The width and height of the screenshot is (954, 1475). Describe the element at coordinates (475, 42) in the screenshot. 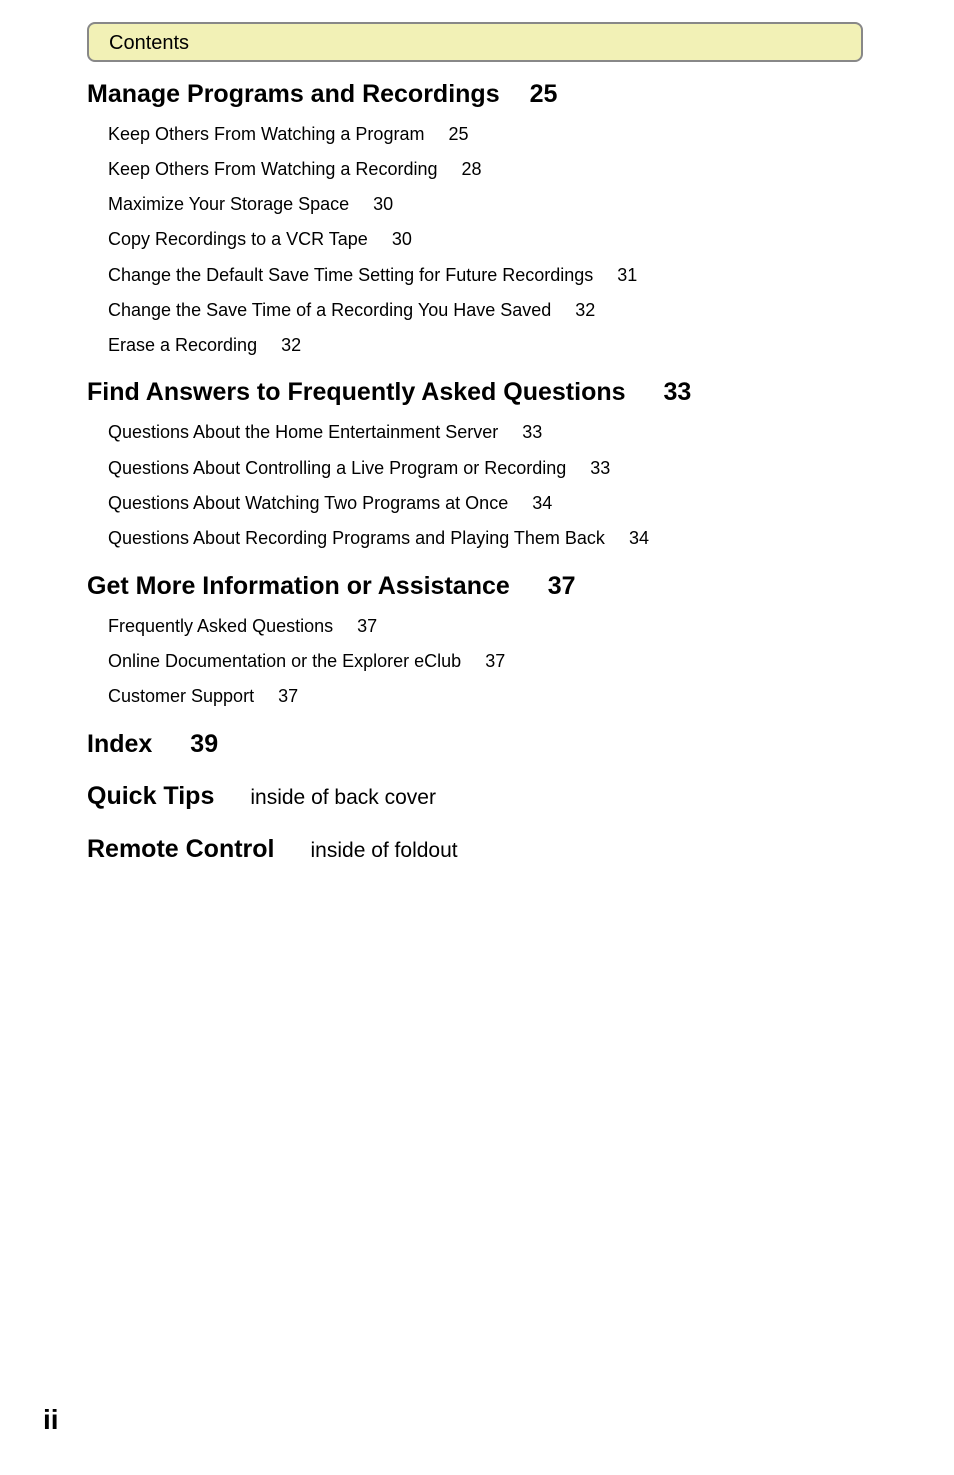

I see `contents-header: Contents` at that location.